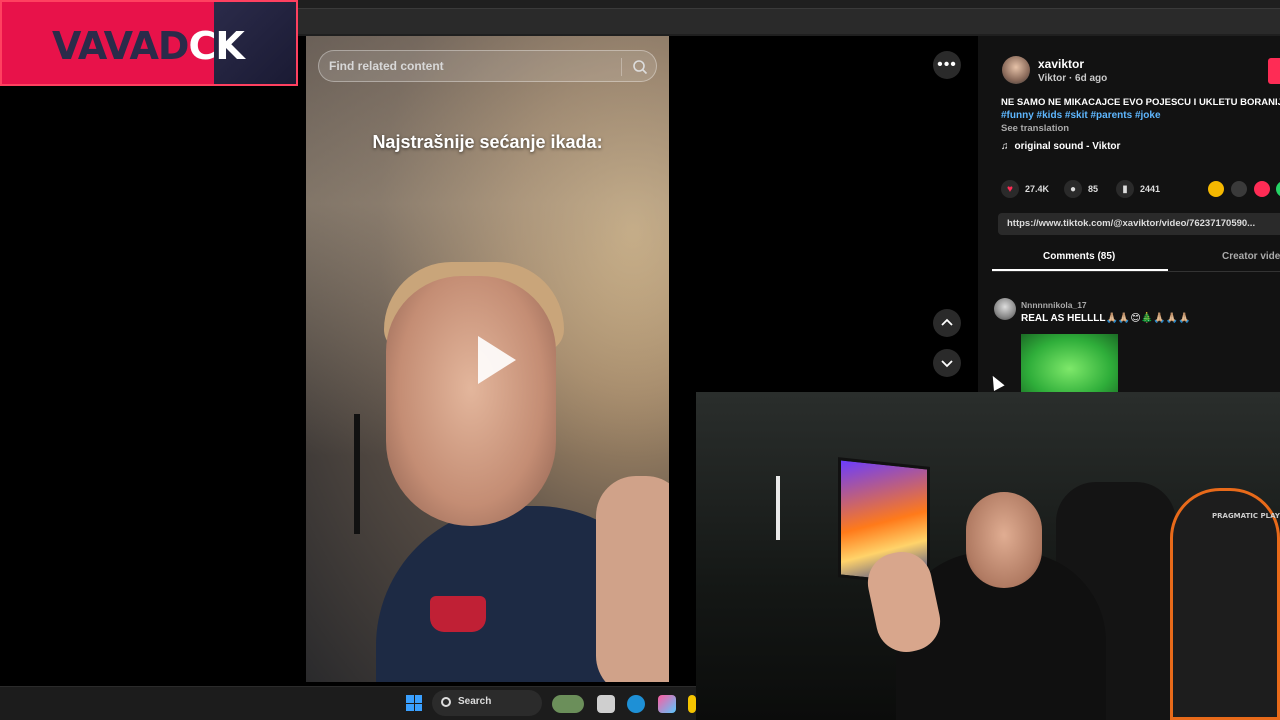  I want to click on edge-browser-icon, so click(636, 704).